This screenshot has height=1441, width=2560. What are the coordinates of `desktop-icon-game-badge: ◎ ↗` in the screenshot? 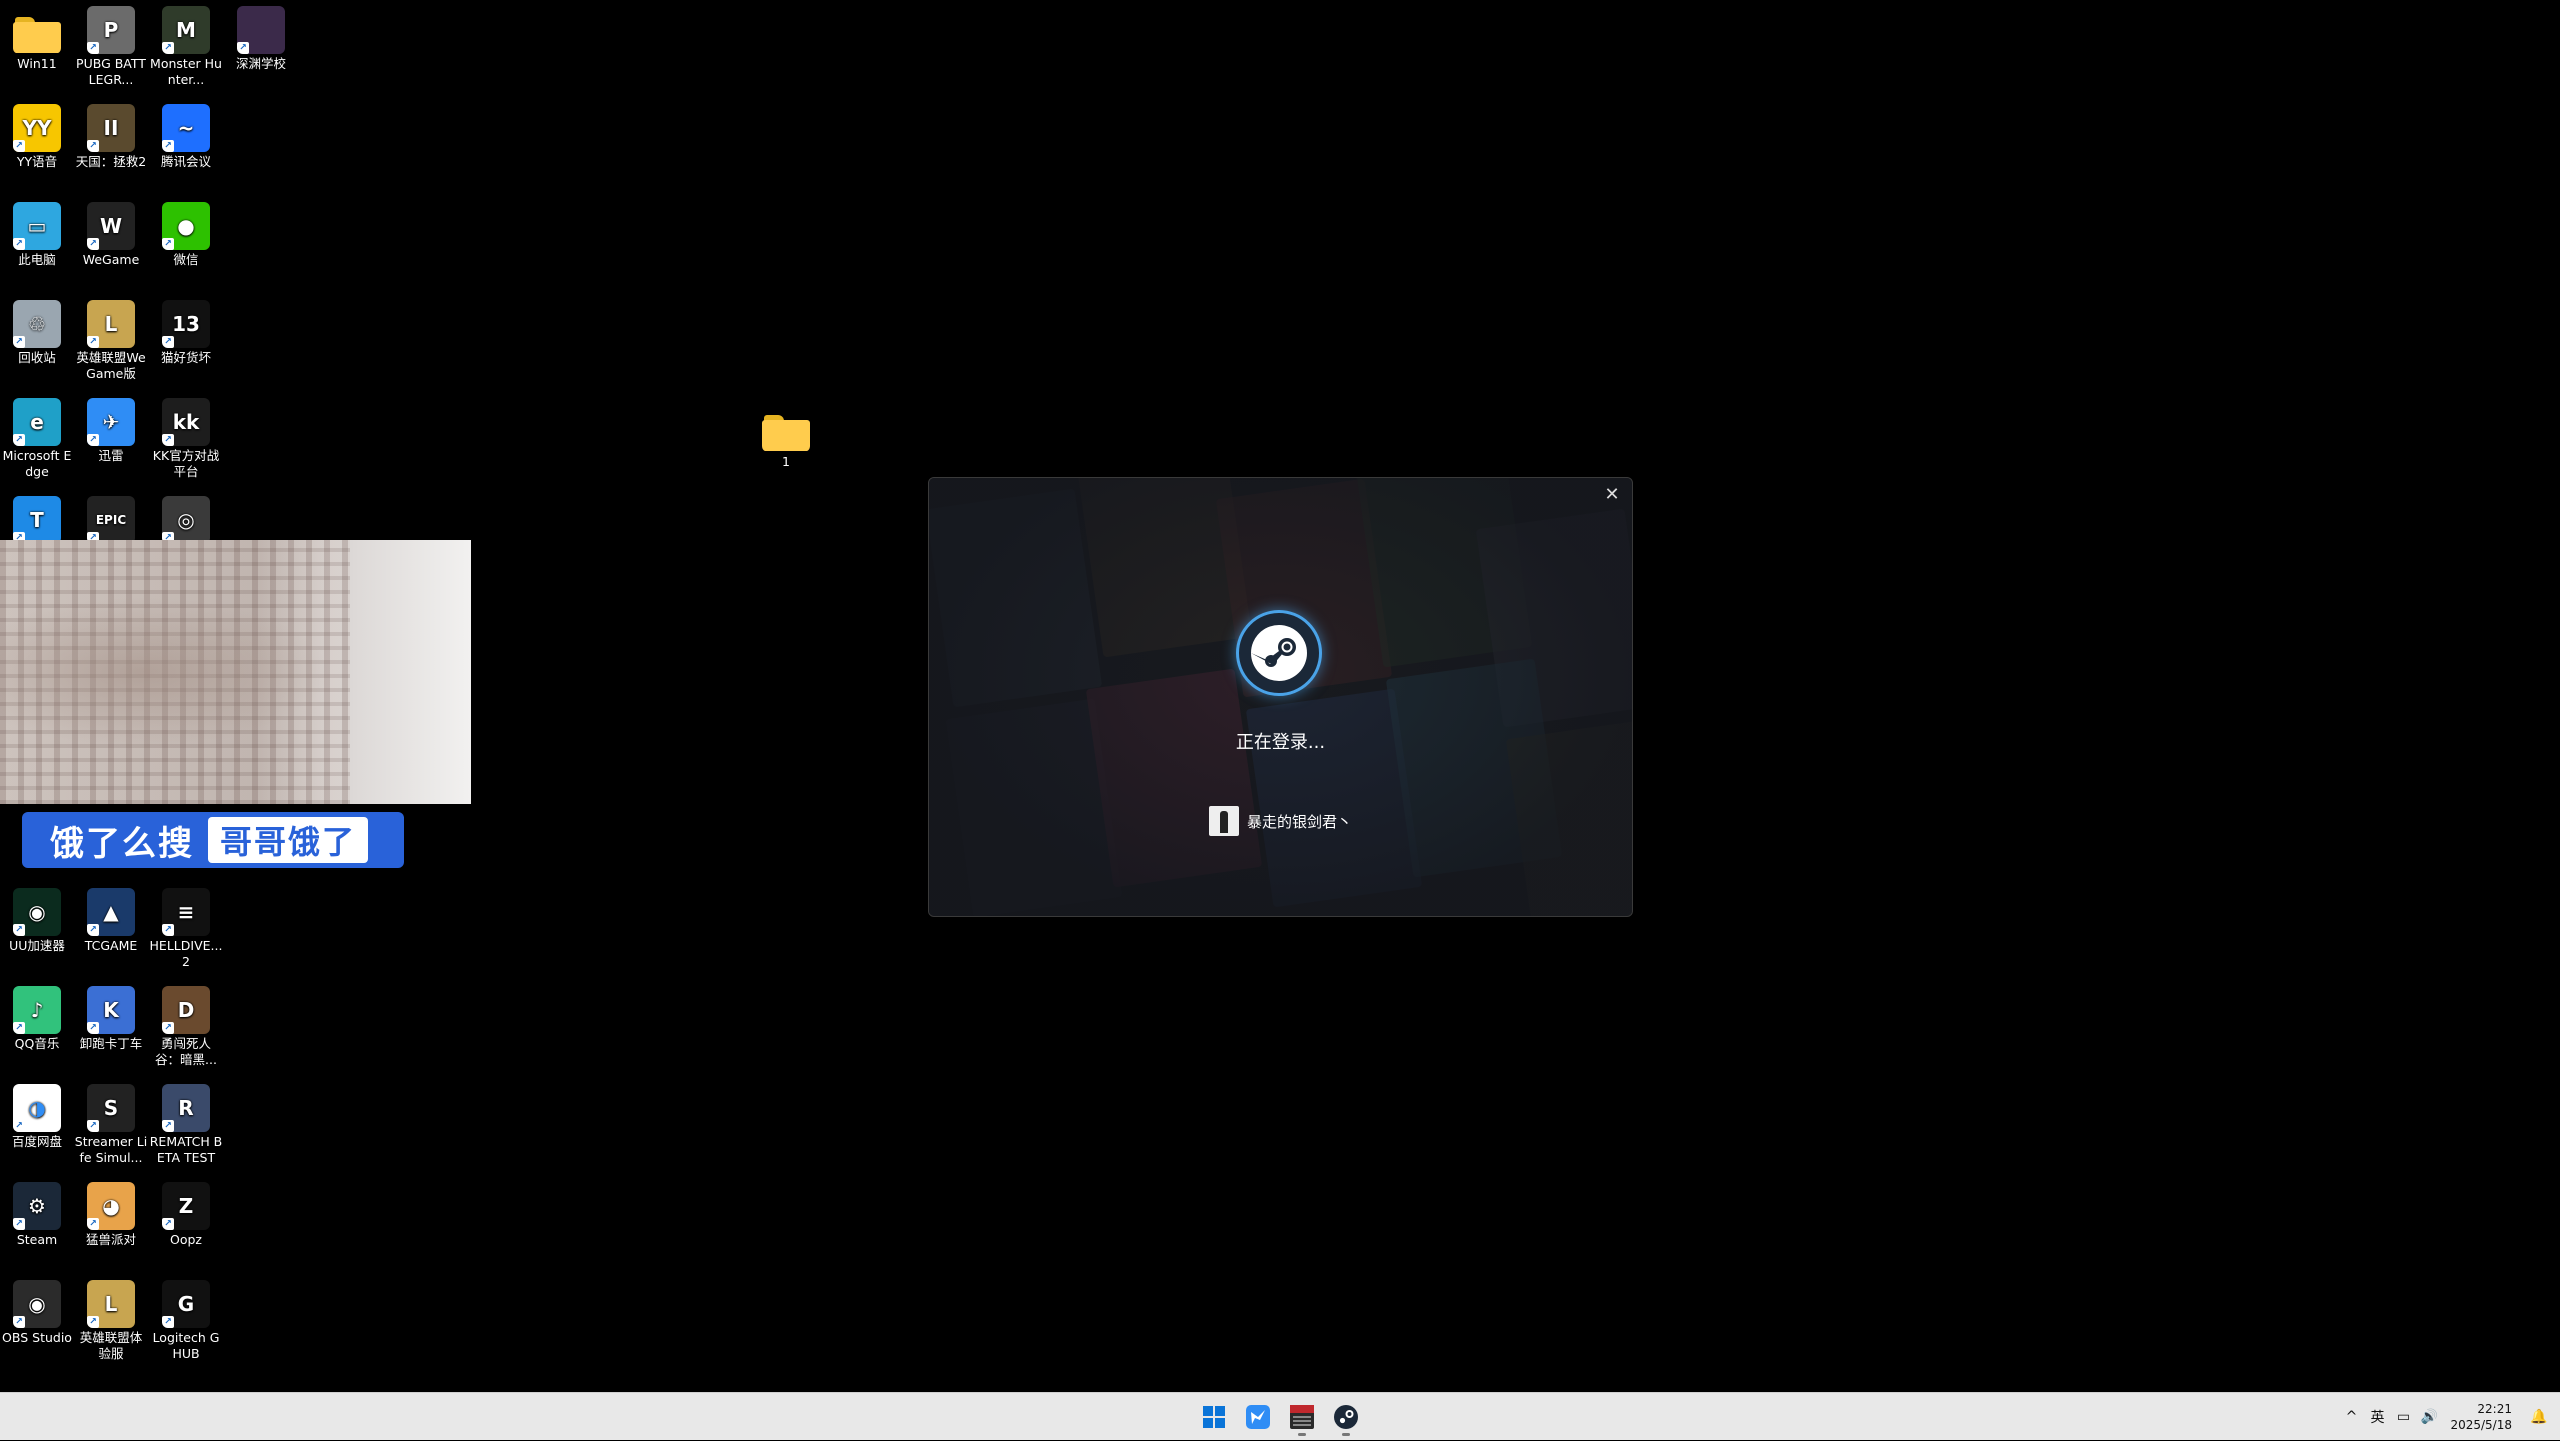 It's located at (186, 518).